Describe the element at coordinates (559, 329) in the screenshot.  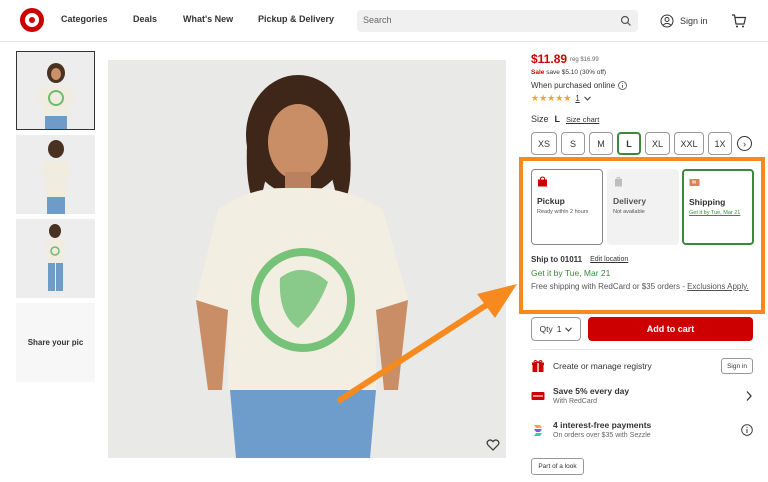
I see `qty-value: 1` at that location.